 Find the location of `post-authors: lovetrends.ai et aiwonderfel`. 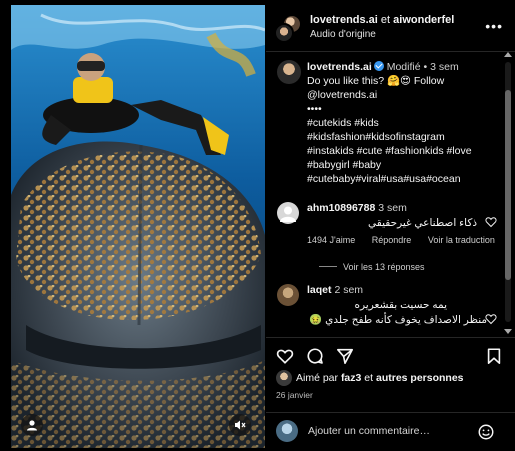

post-authors: lovetrends.ai et aiwonderfel is located at coordinates (382, 20).